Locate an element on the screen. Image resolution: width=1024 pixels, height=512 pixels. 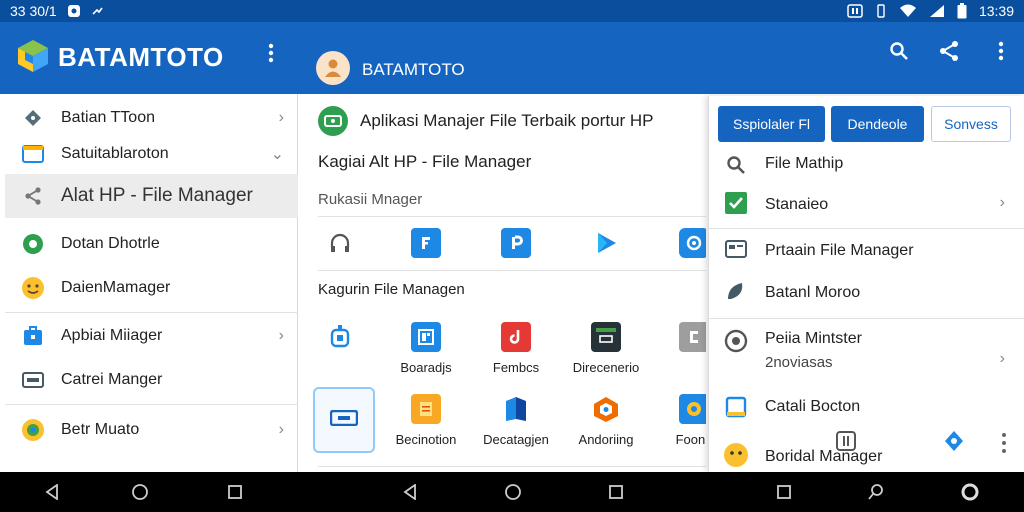
batamtoto-logo is located at coordinates (33, 58).